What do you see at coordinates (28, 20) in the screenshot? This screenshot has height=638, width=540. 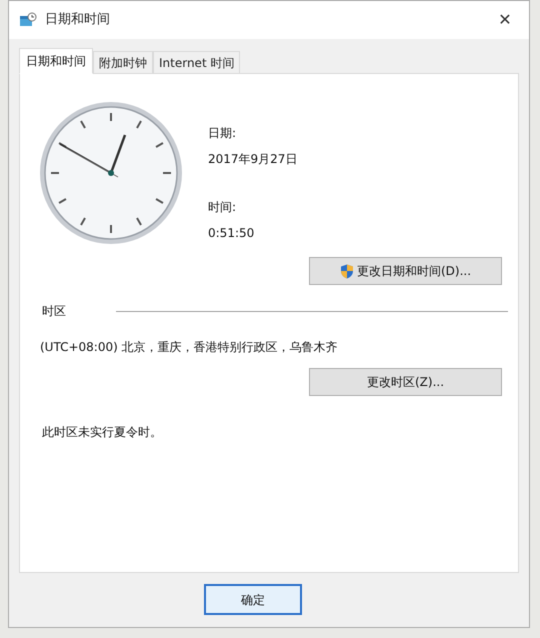 I see `app-icon` at bounding box center [28, 20].